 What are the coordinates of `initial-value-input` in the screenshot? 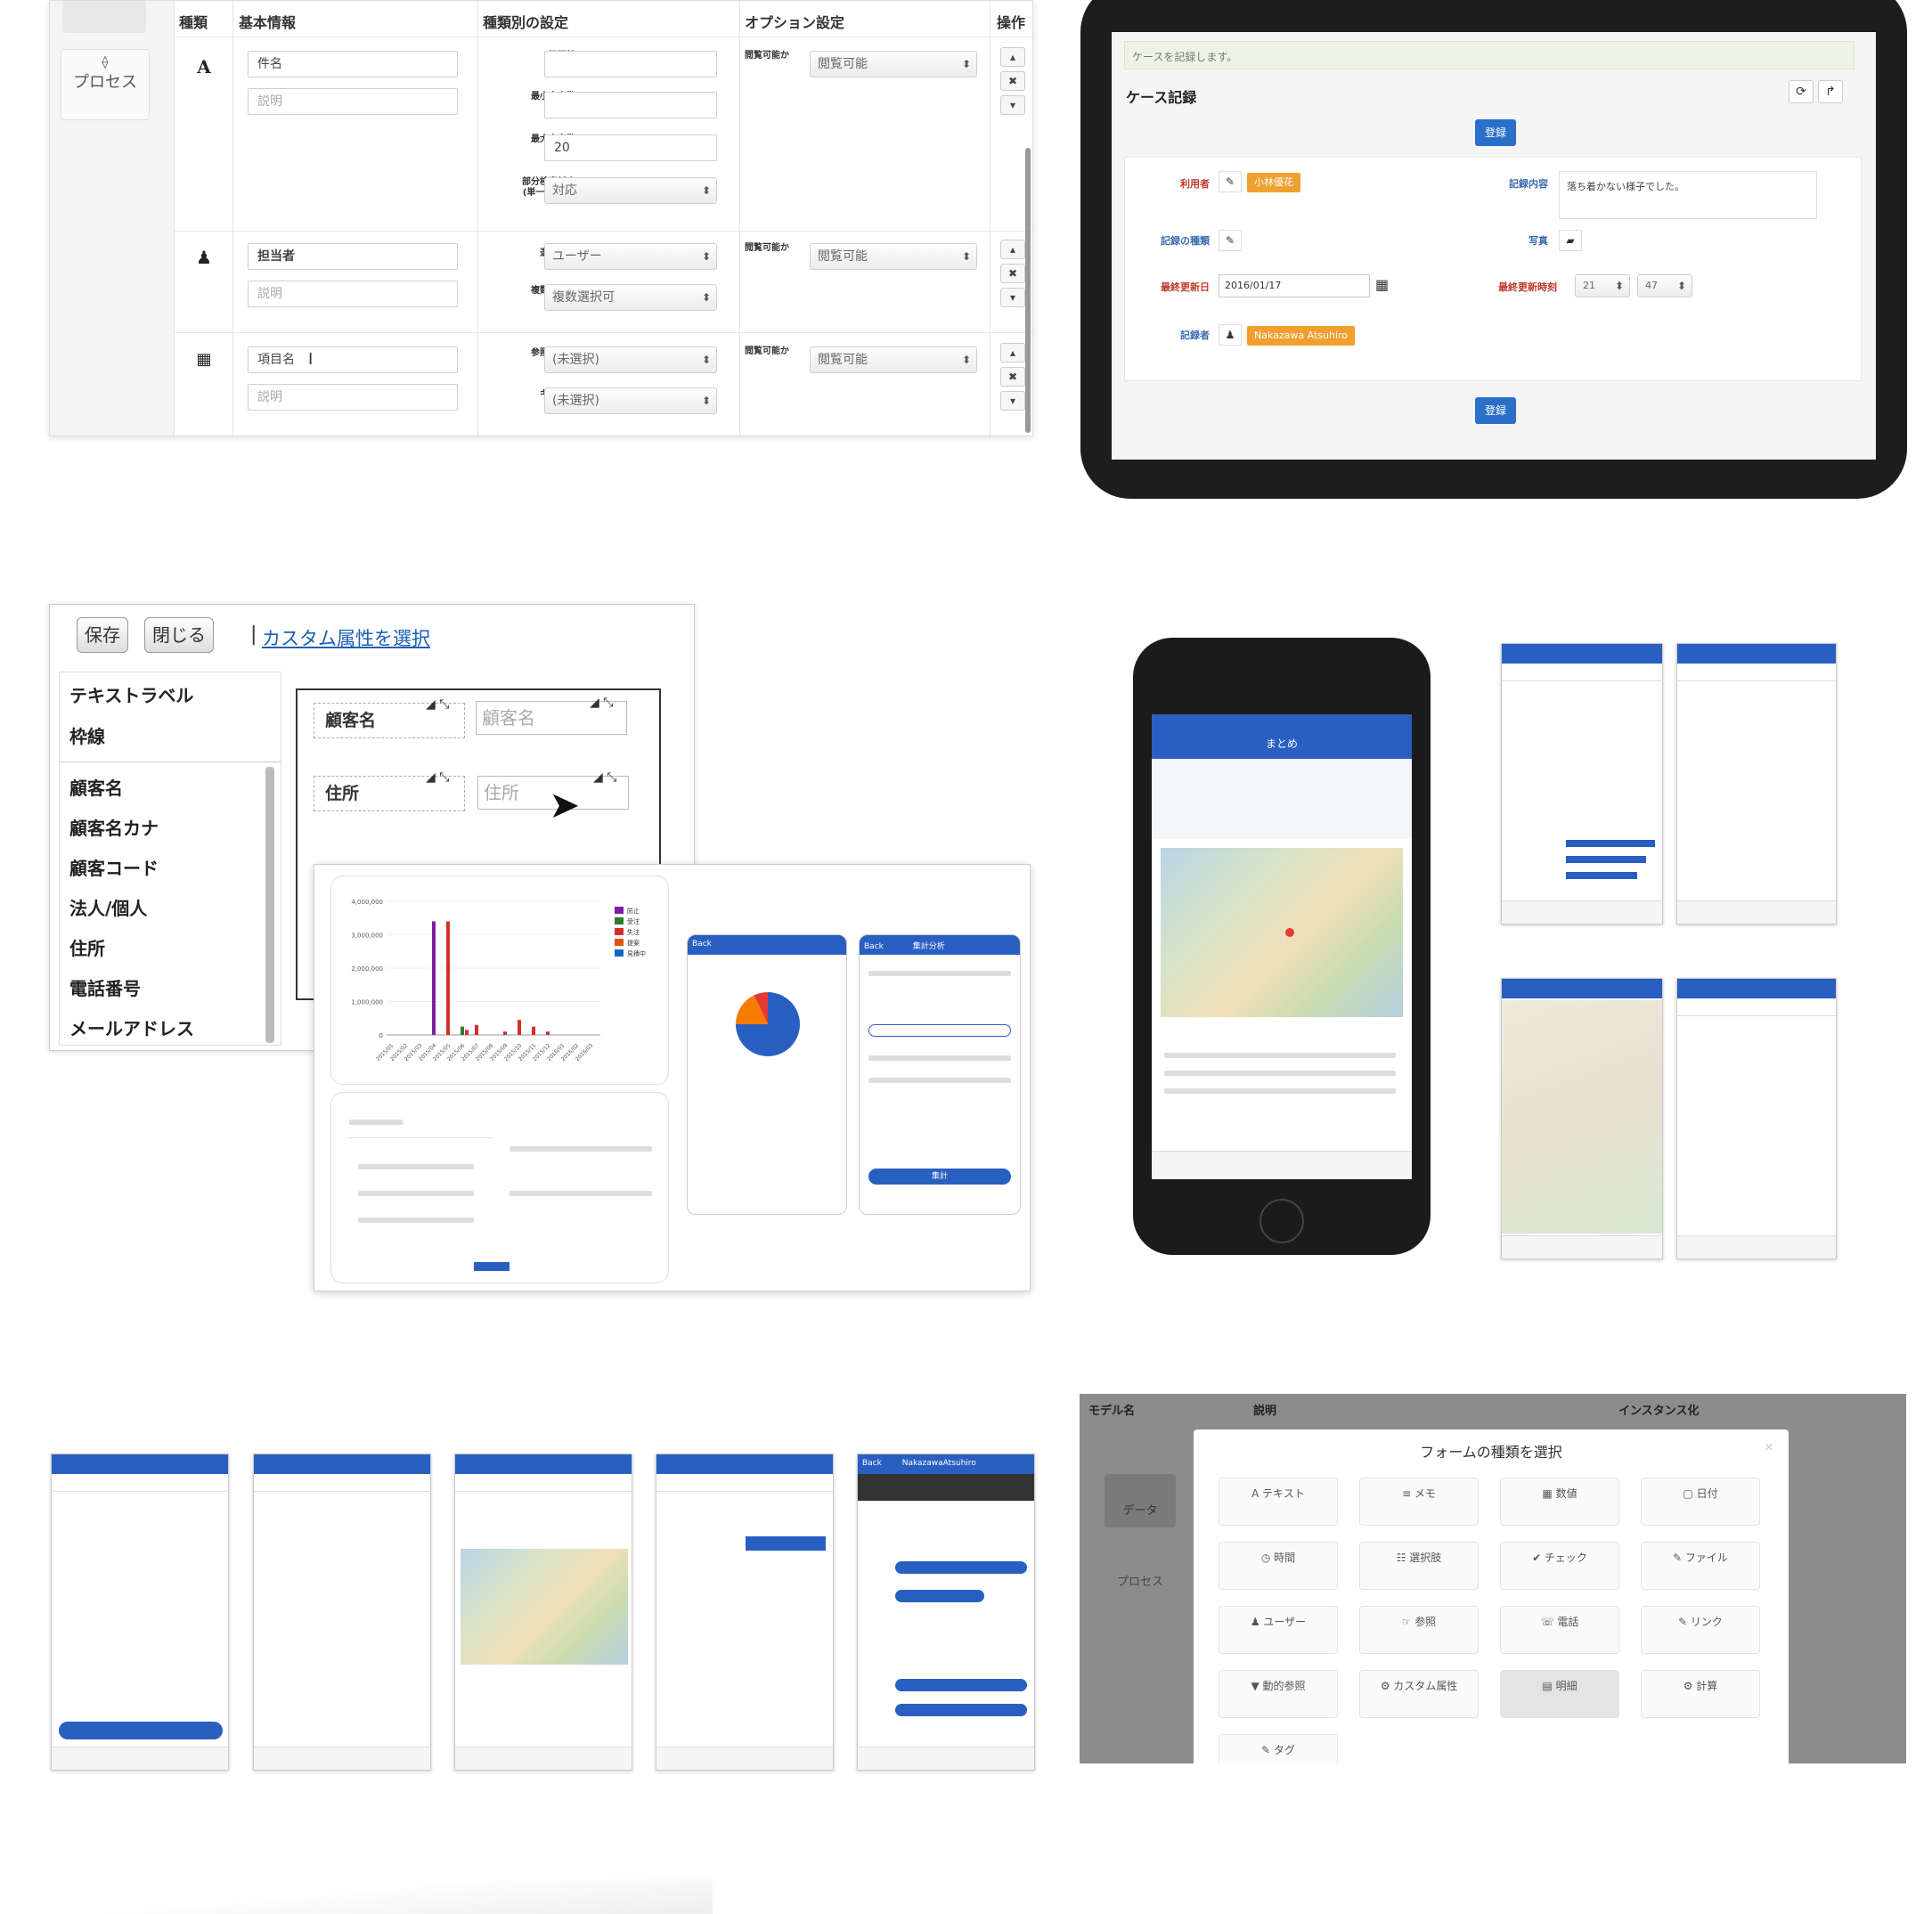 It's located at (630, 64).